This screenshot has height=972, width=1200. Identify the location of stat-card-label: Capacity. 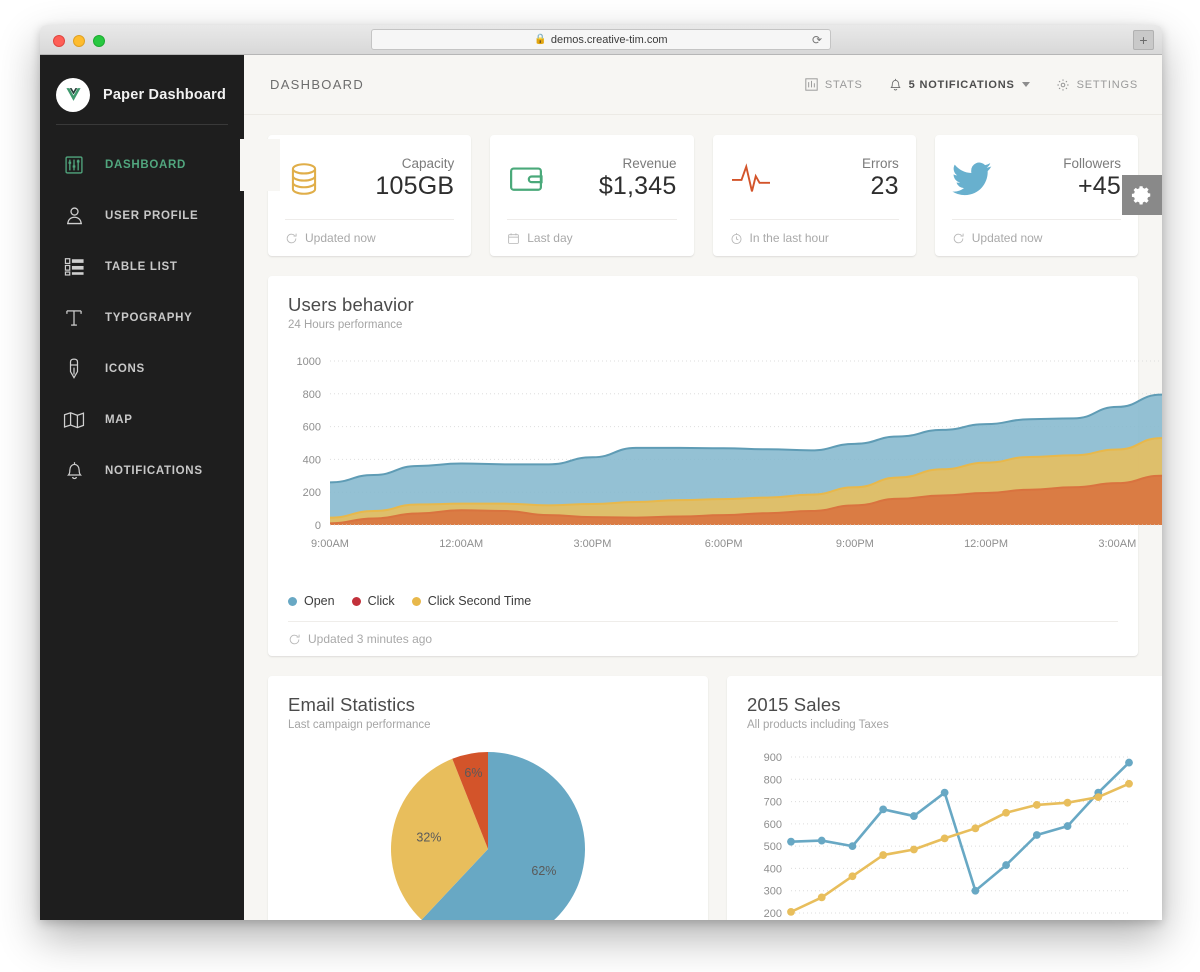
(428, 163).